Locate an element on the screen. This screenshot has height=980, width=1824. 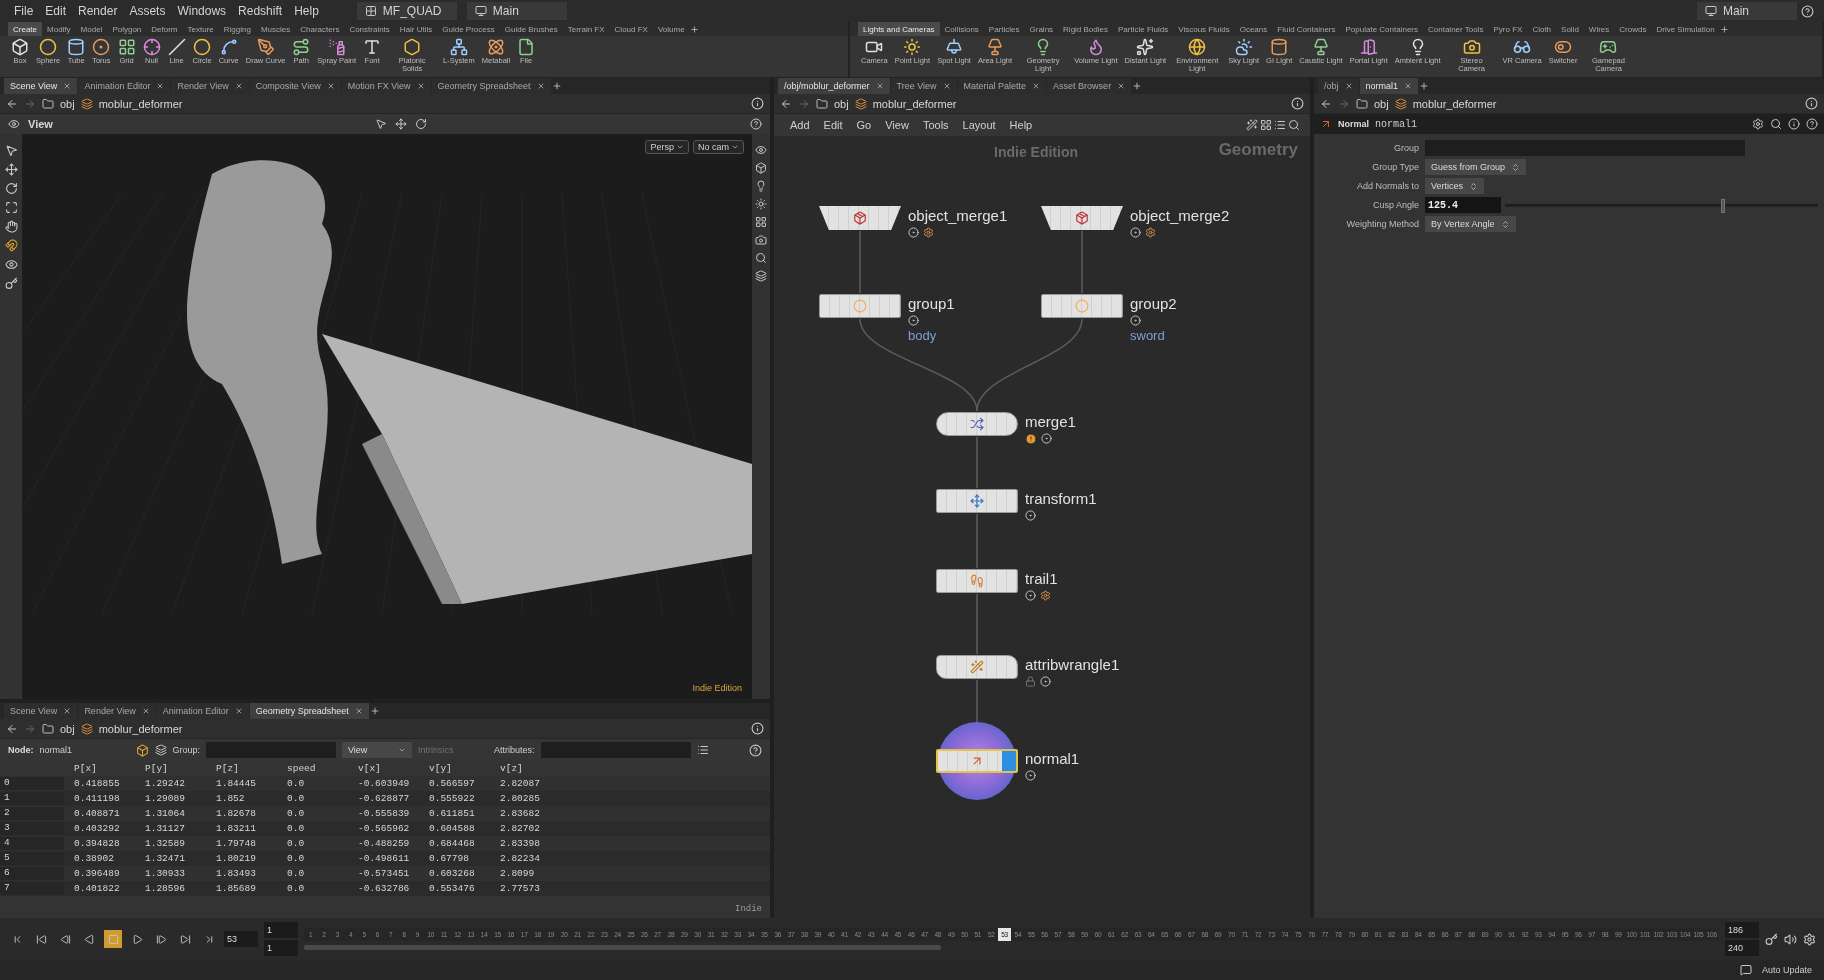
pane-tab: Animation Editor is located at coordinates (124, 86).